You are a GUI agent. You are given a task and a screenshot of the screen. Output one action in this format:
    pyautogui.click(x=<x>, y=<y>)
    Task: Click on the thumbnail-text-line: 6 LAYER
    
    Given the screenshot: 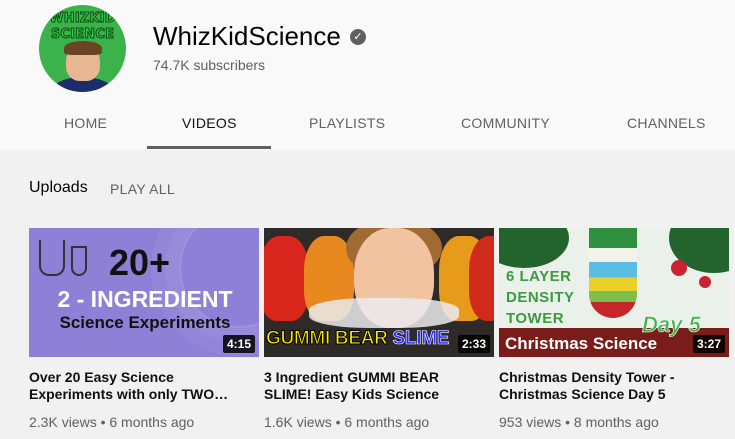 What is the action you would take?
    pyautogui.click(x=539, y=276)
    